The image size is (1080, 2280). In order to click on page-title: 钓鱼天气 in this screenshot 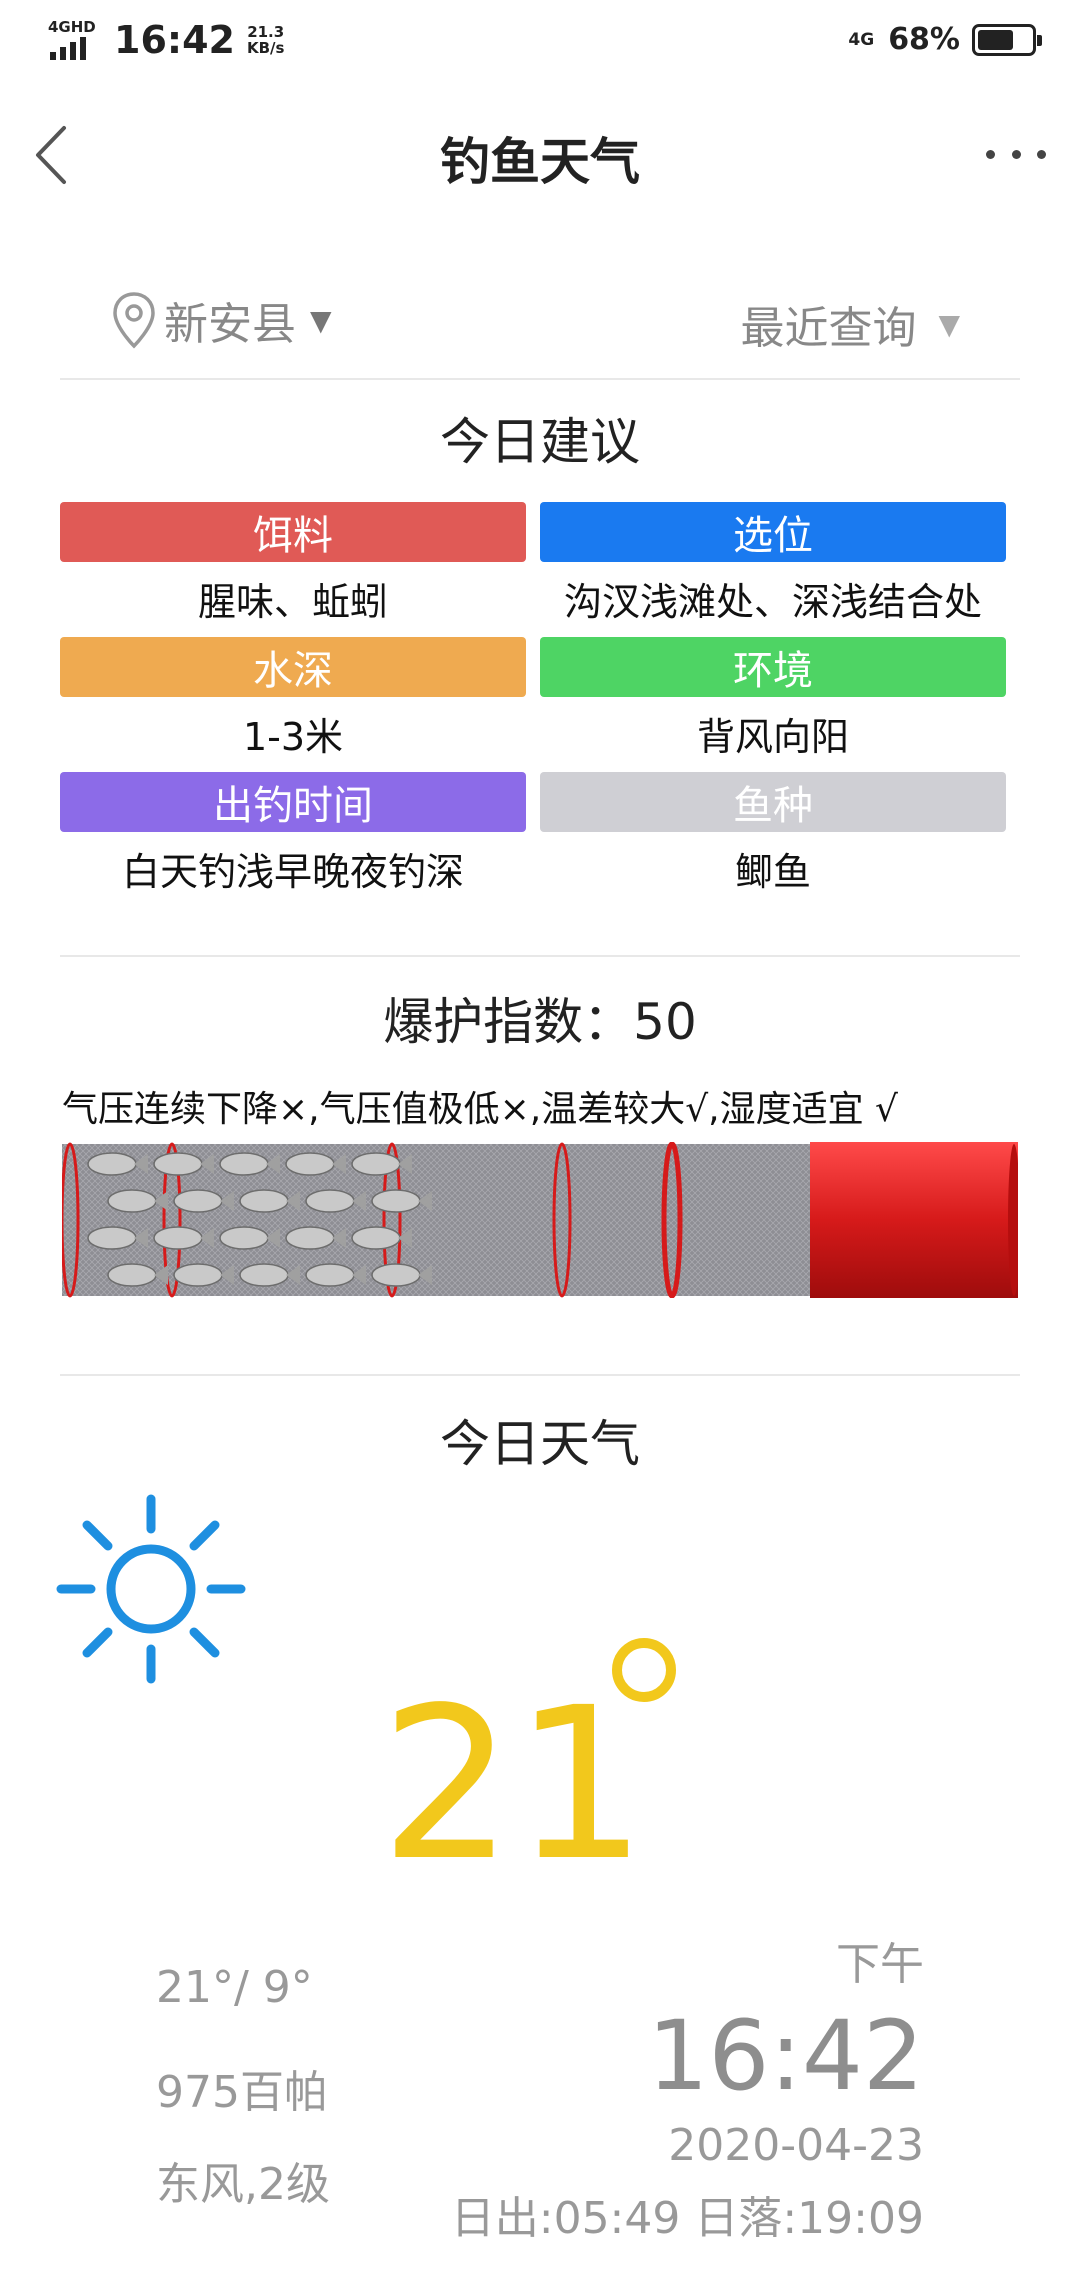, I will do `click(540, 162)`.